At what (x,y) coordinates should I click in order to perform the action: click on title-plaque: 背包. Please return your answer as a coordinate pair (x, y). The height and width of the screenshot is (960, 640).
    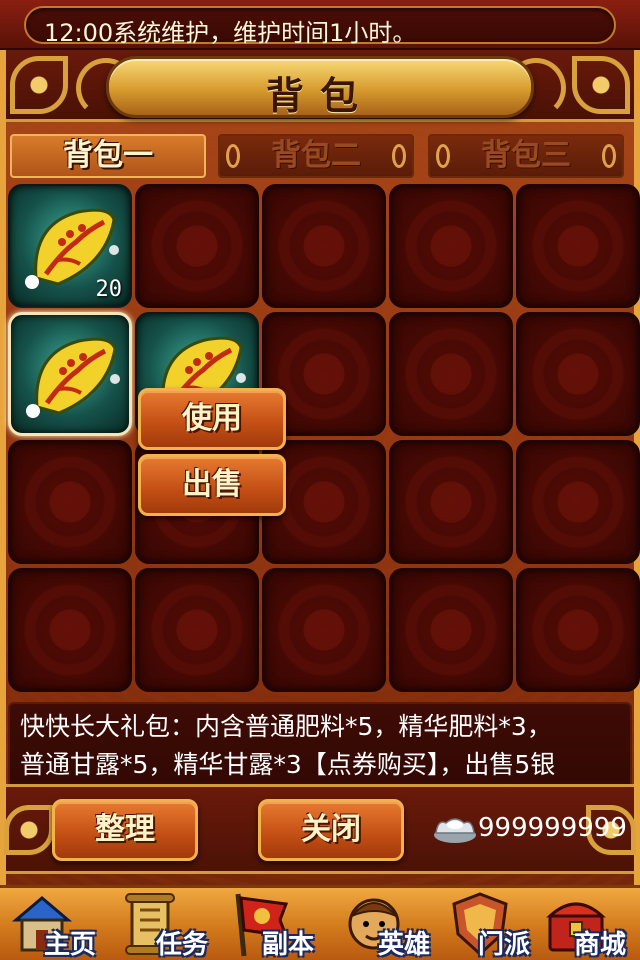
    Looking at the image, I should click on (320, 87).